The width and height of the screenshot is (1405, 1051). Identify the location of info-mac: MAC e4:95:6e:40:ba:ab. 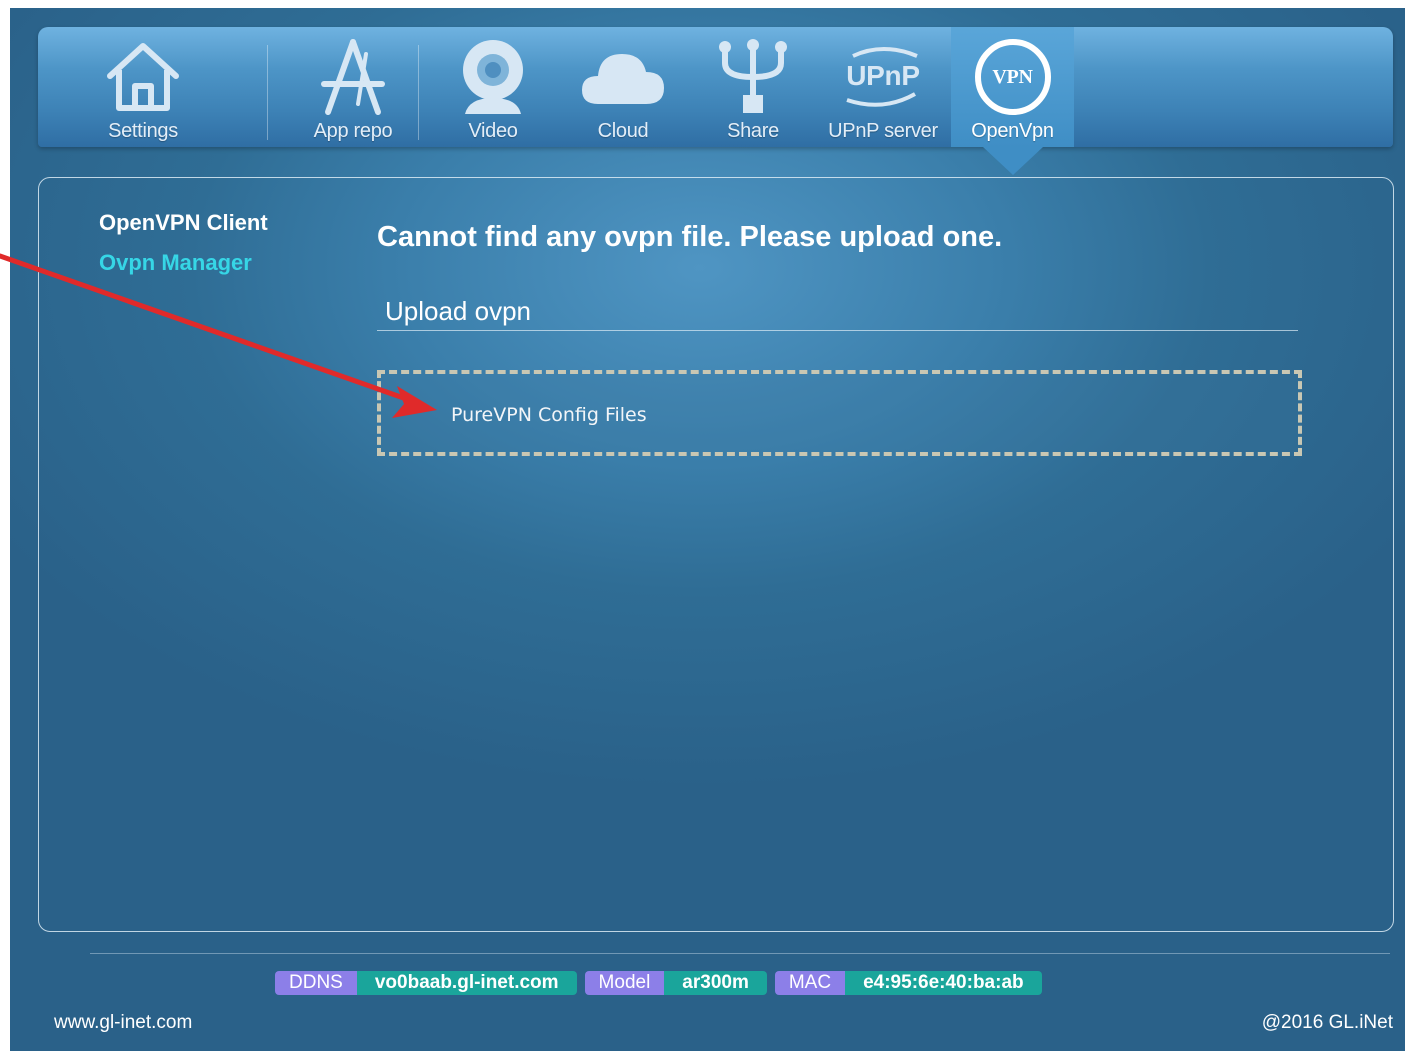
(908, 983).